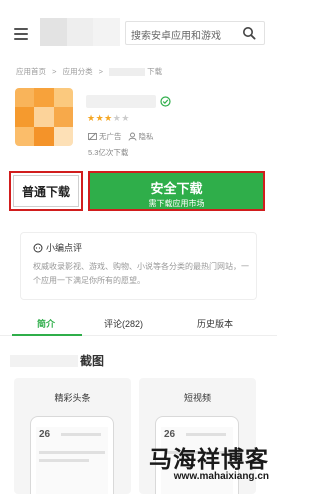  What do you see at coordinates (110, 136) in the screenshot?
I see `tag-label: 无广告` at bounding box center [110, 136].